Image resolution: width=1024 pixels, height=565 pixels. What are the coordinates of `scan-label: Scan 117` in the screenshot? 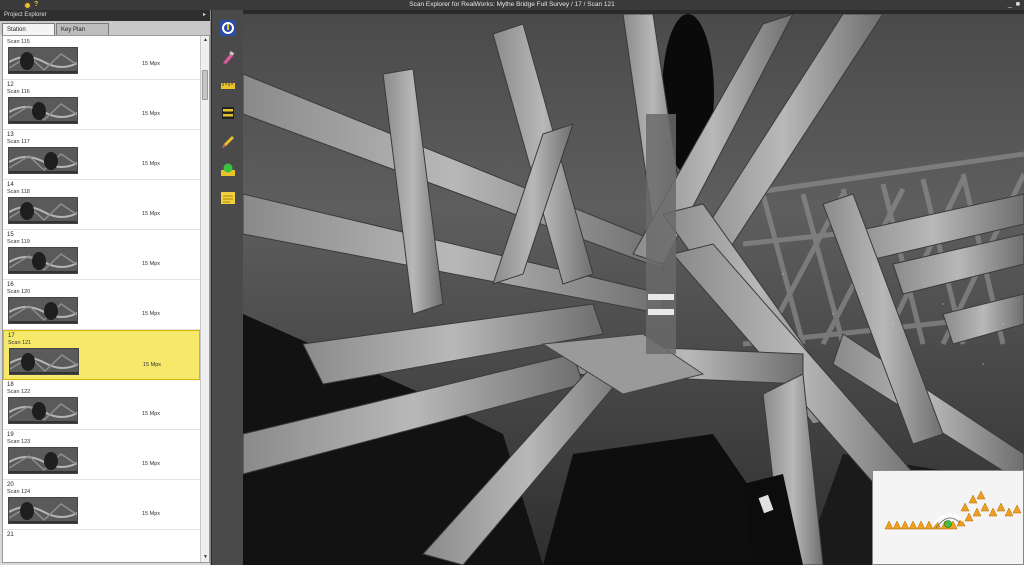 It's located at (18, 142).